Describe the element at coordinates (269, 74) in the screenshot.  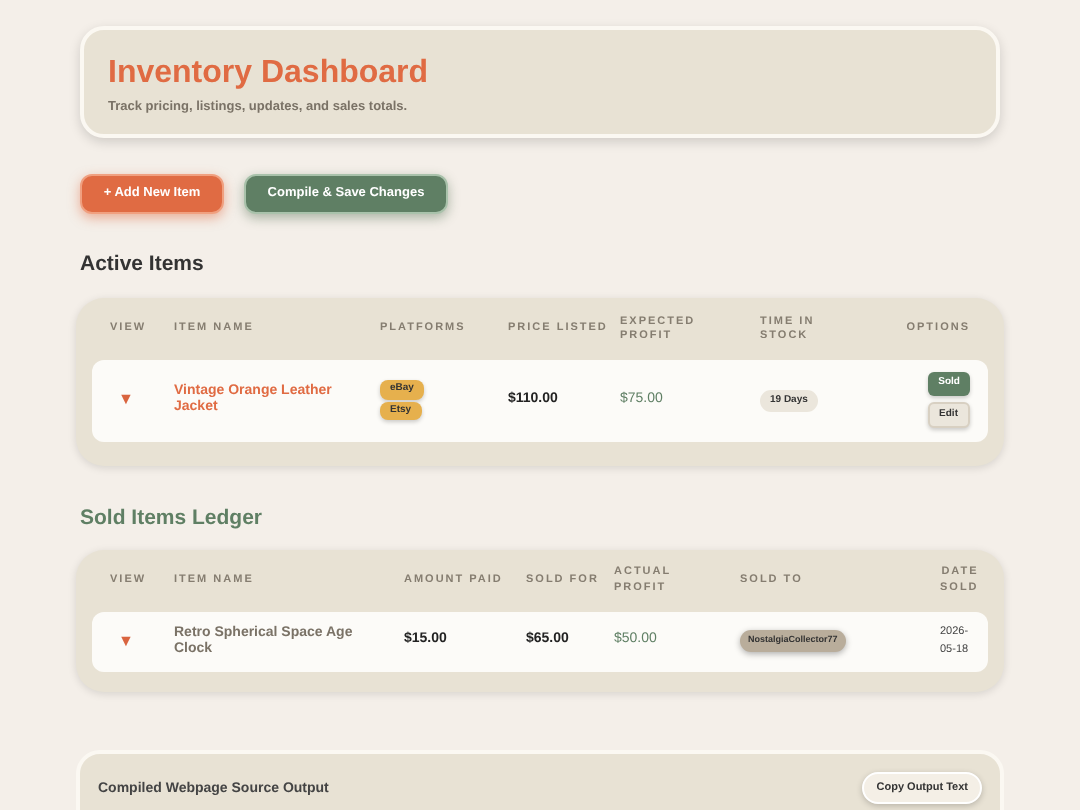
I see `page-title: Inventory Dashboard` at that location.